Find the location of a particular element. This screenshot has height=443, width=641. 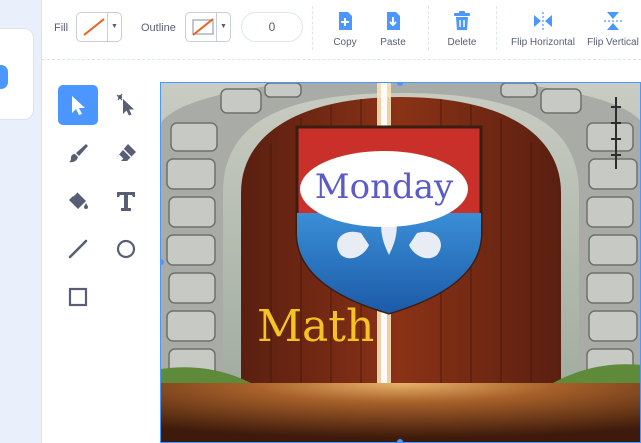

brush-tool is located at coordinates (78, 153).